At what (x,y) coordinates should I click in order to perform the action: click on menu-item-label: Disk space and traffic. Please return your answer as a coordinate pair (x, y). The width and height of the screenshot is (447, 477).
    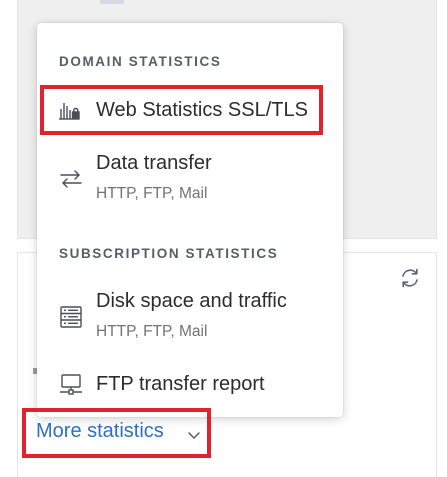
    Looking at the image, I should click on (191, 301).